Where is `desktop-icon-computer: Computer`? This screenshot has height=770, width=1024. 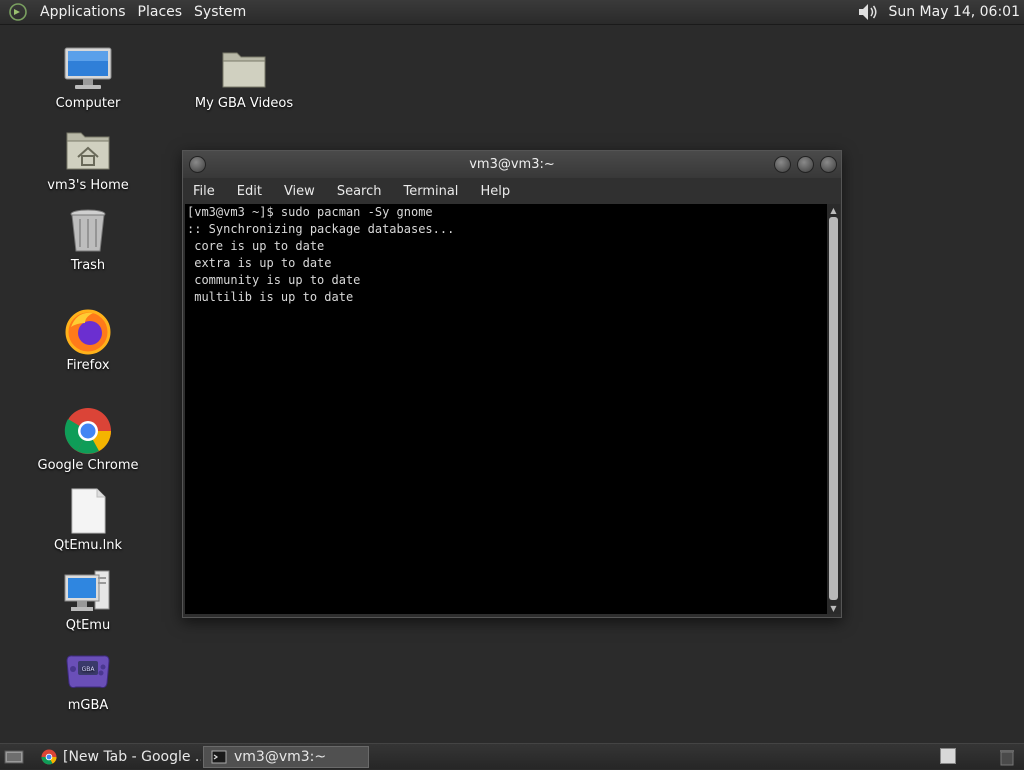 desktop-icon-computer: Computer is located at coordinates (88, 78).